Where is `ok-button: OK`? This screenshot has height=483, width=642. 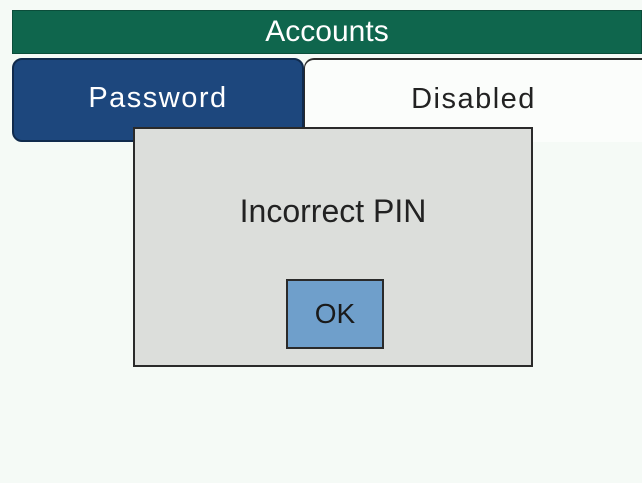 ok-button: OK is located at coordinates (335, 314).